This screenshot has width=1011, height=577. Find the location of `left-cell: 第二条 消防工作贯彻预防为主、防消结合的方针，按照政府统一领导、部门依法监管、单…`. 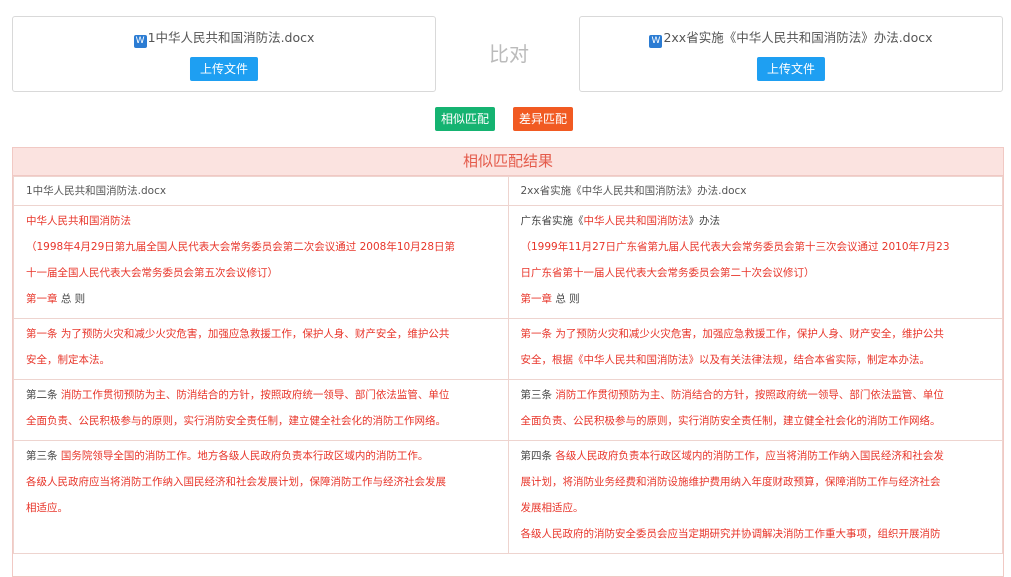

left-cell: 第二条 消防工作贯彻预防为主、防消结合的方针，按照政府统一领导、部门依法监管、单… is located at coordinates (261, 410).